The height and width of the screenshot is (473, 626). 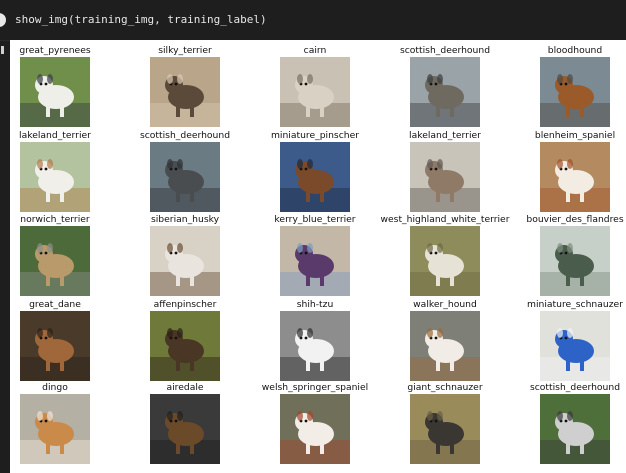 What do you see at coordinates (313, 20) in the screenshot?
I see `code-cell: show_img(training_img, training_label)` at bounding box center [313, 20].